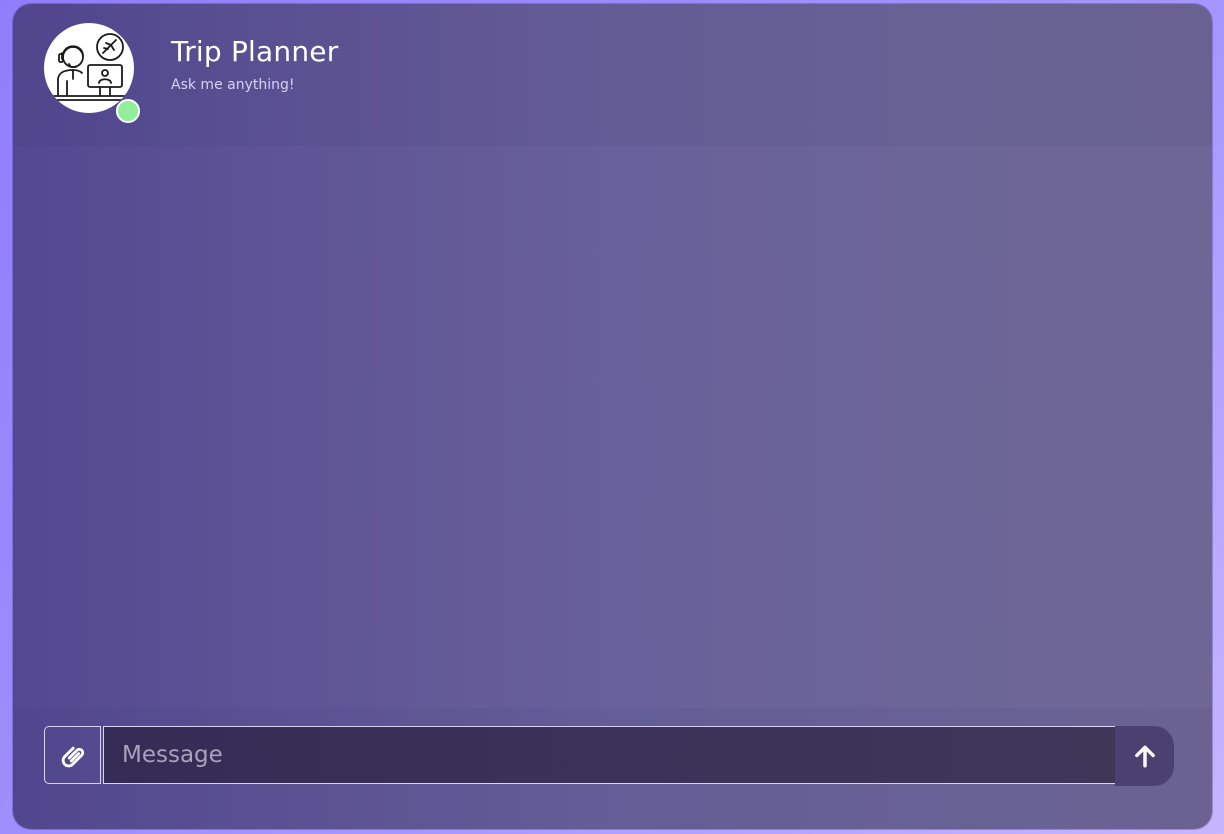 The width and height of the screenshot is (1224, 834). What do you see at coordinates (128, 111) in the screenshot?
I see `online-status-indicator` at bounding box center [128, 111].